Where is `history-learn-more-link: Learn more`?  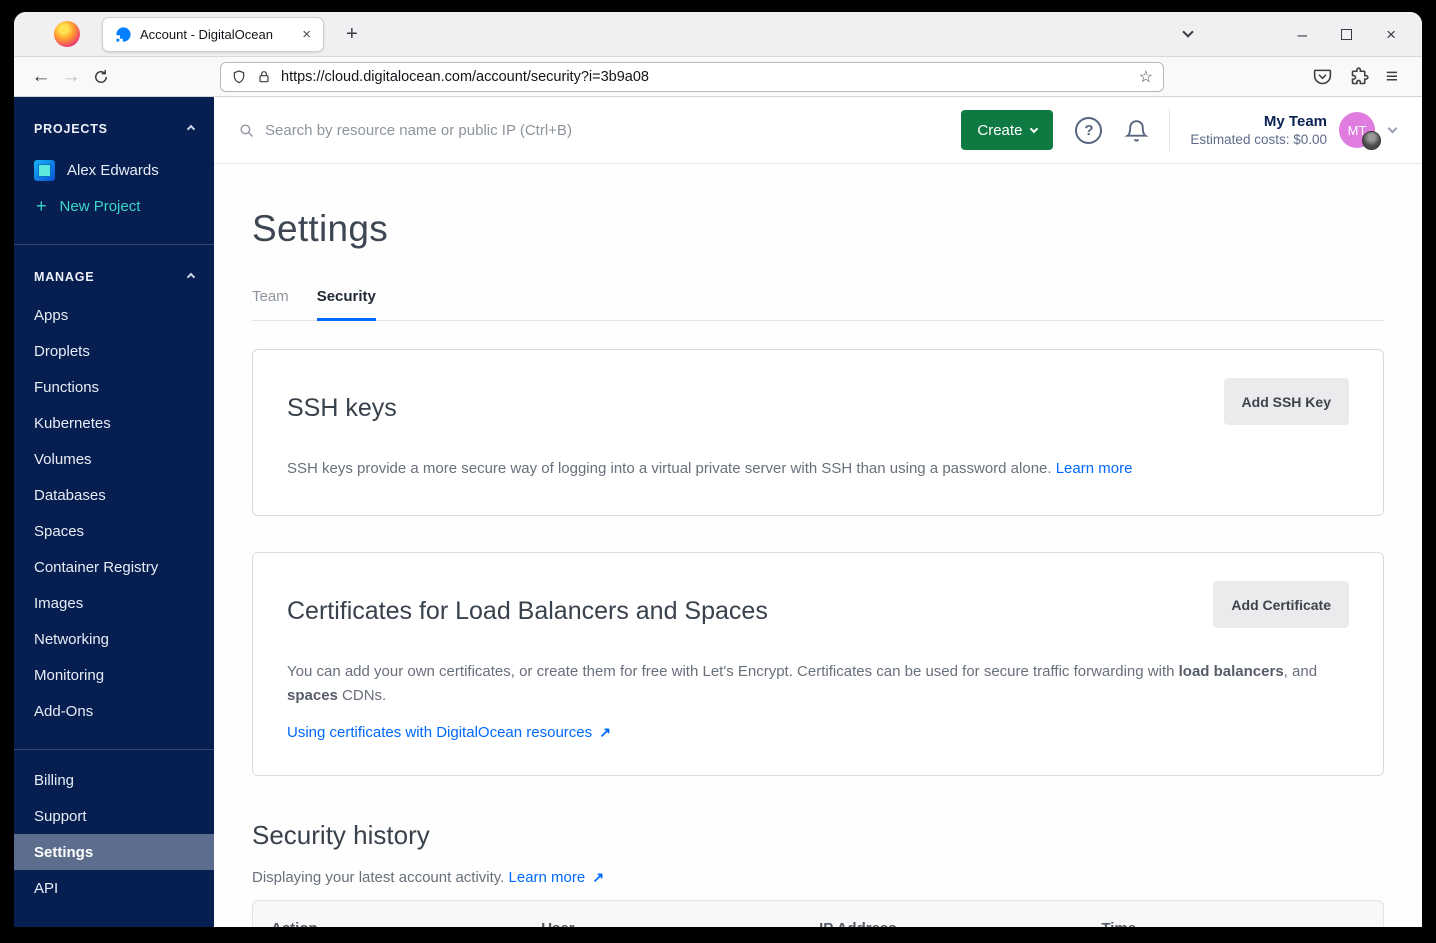 history-learn-more-link: Learn more is located at coordinates (547, 877).